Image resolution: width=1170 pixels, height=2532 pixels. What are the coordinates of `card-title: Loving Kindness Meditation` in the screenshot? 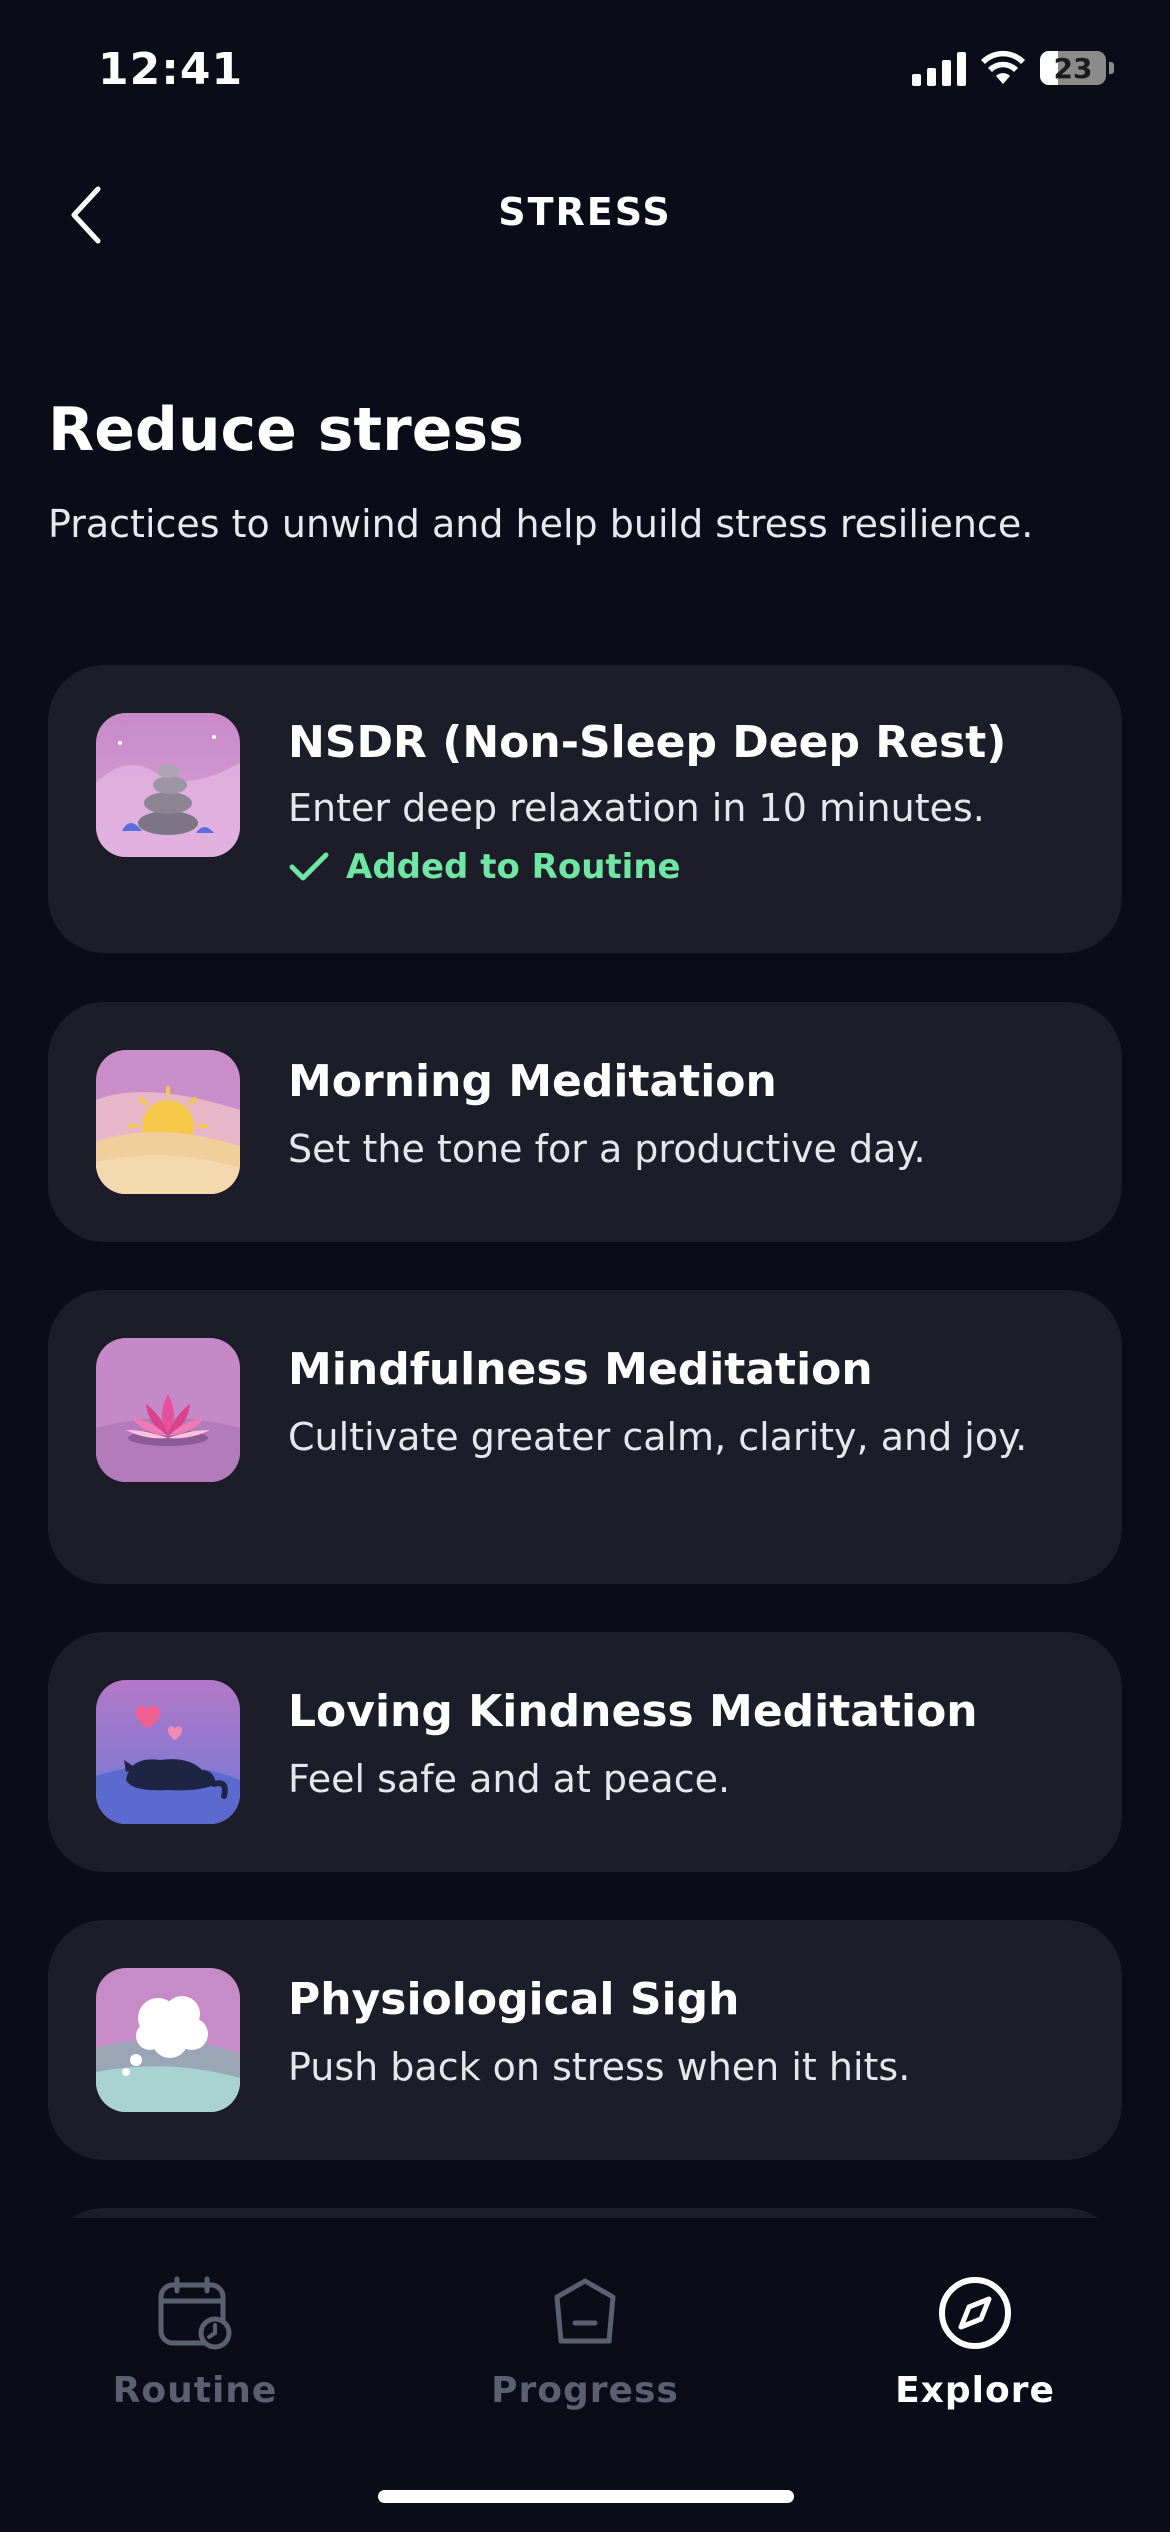 It's located at (633, 1711).